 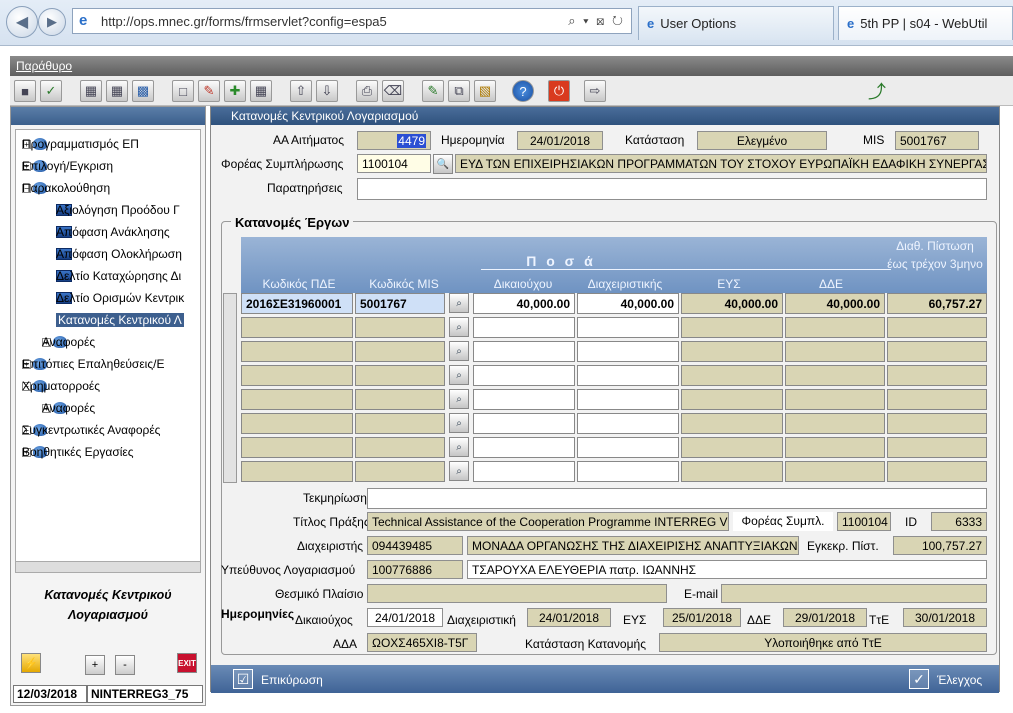 I want to click on confirm-button: Επικύρωση, so click(x=292, y=680).